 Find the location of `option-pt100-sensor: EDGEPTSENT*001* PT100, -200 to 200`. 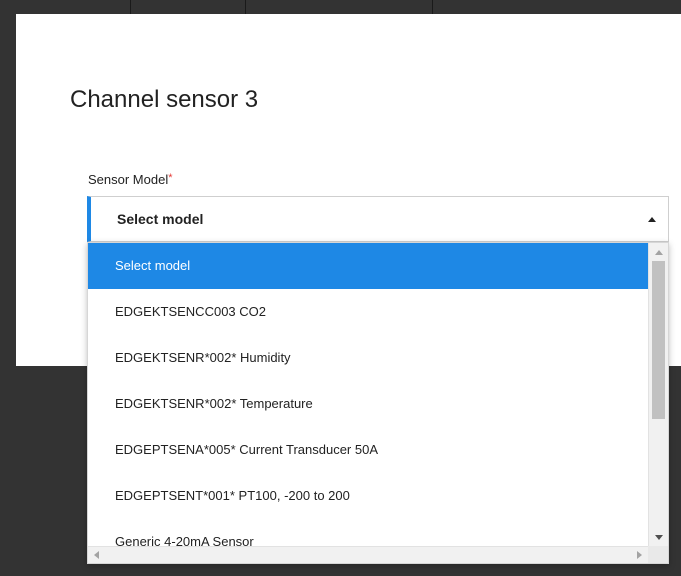

option-pt100-sensor: EDGEPTSENT*001* PT100, -200 to 200 is located at coordinates (368, 496).